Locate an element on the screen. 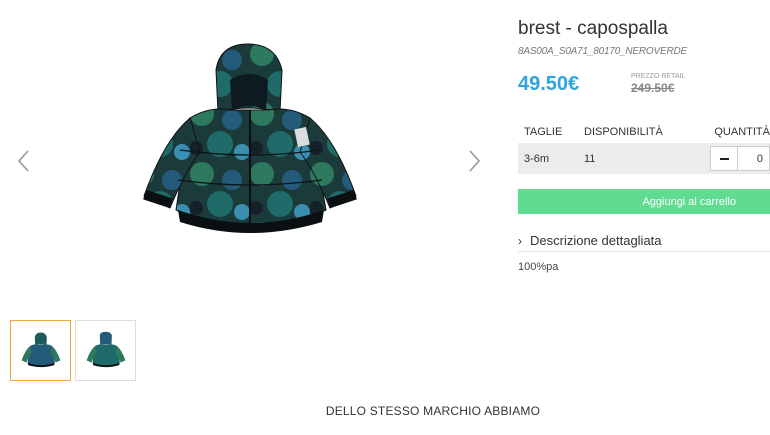  quantity-stepper is located at coordinates (740, 158).